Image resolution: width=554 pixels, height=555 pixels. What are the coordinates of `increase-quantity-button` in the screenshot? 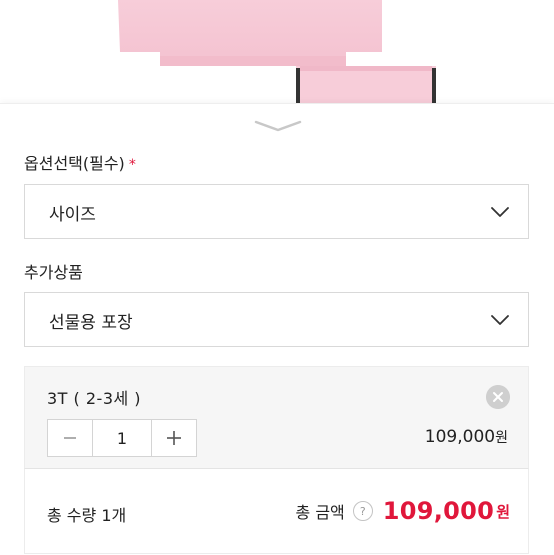 It's located at (174, 438).